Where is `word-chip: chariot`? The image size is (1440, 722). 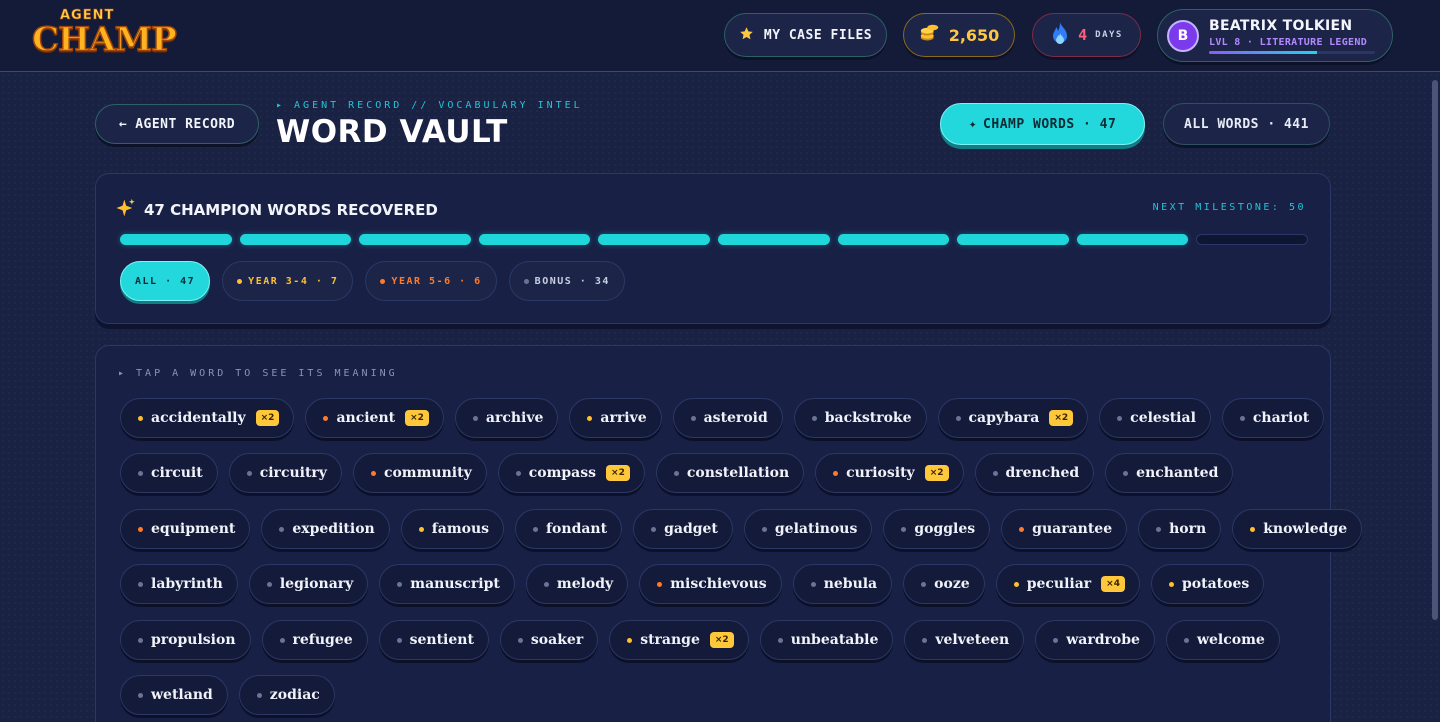
word-chip: chariot is located at coordinates (1273, 418).